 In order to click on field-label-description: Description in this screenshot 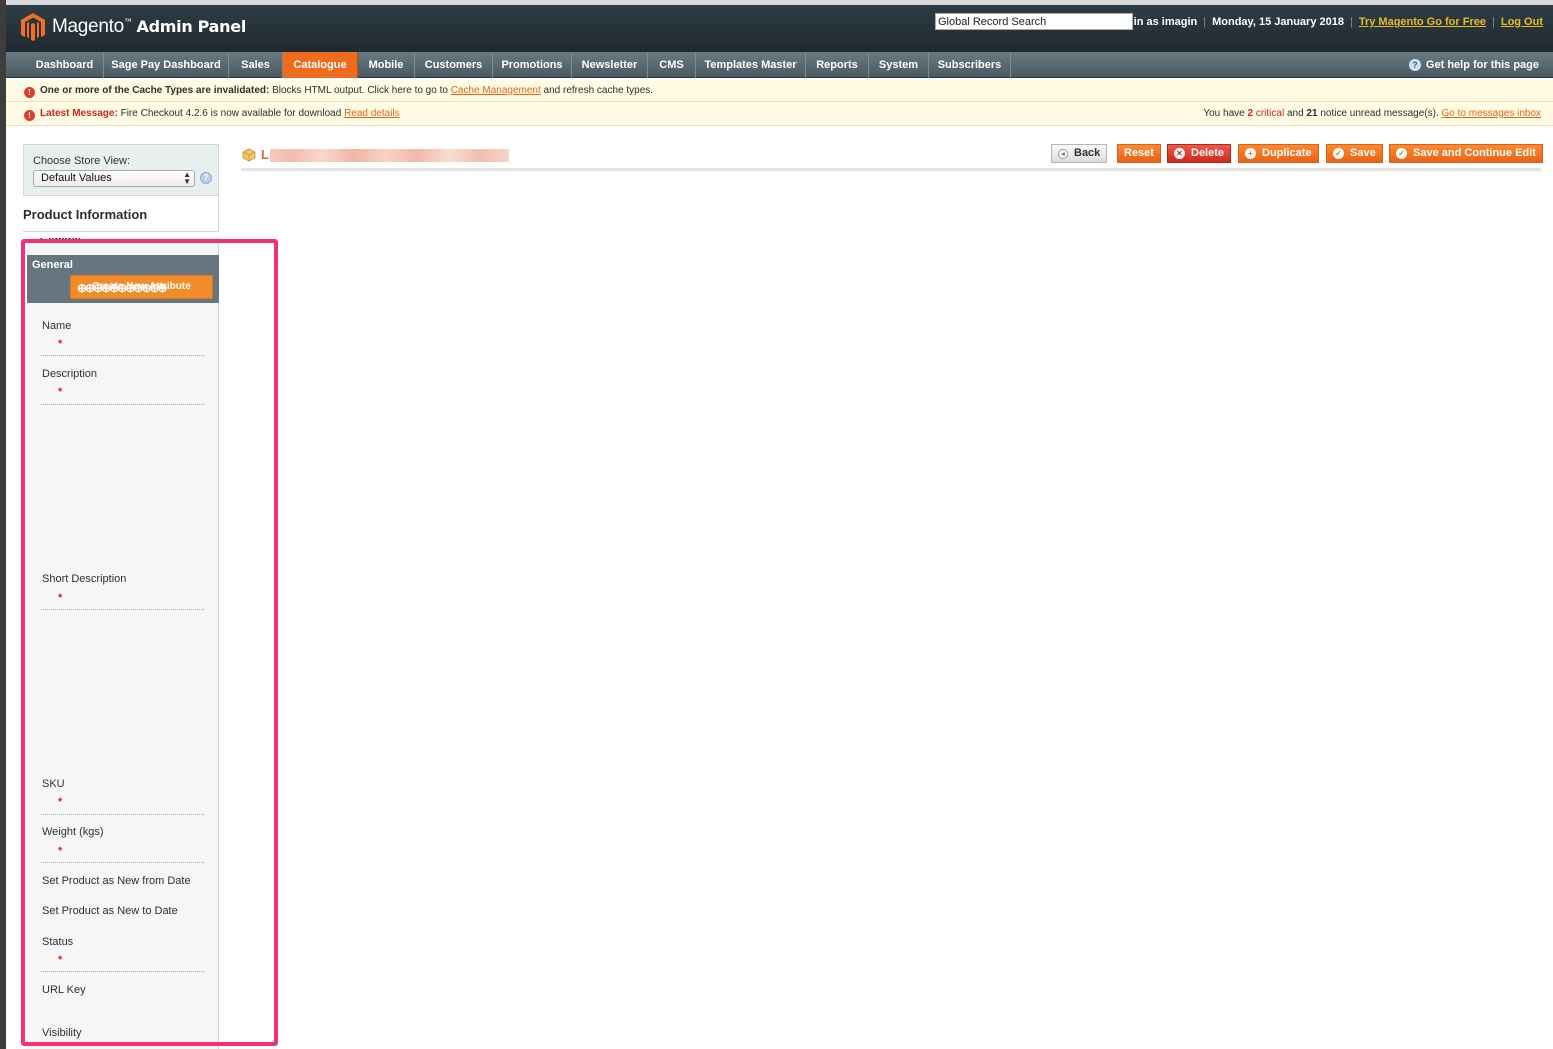, I will do `click(70, 374)`.